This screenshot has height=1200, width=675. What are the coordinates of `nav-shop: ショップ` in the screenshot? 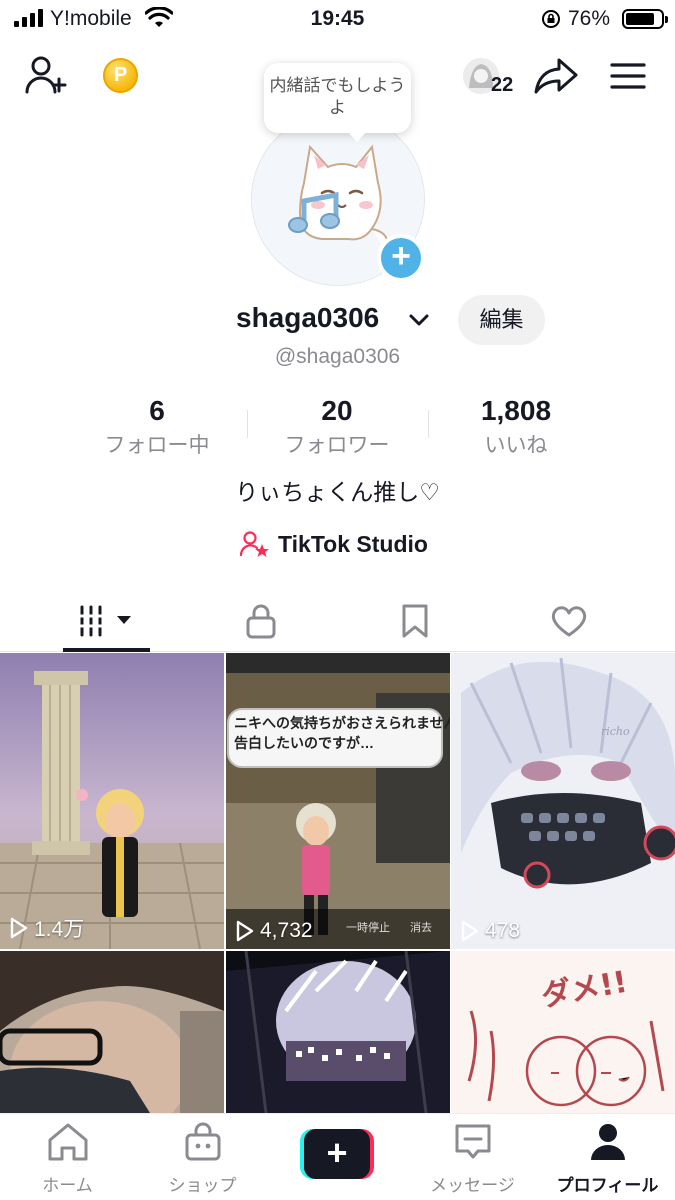 It's located at (202, 1159).